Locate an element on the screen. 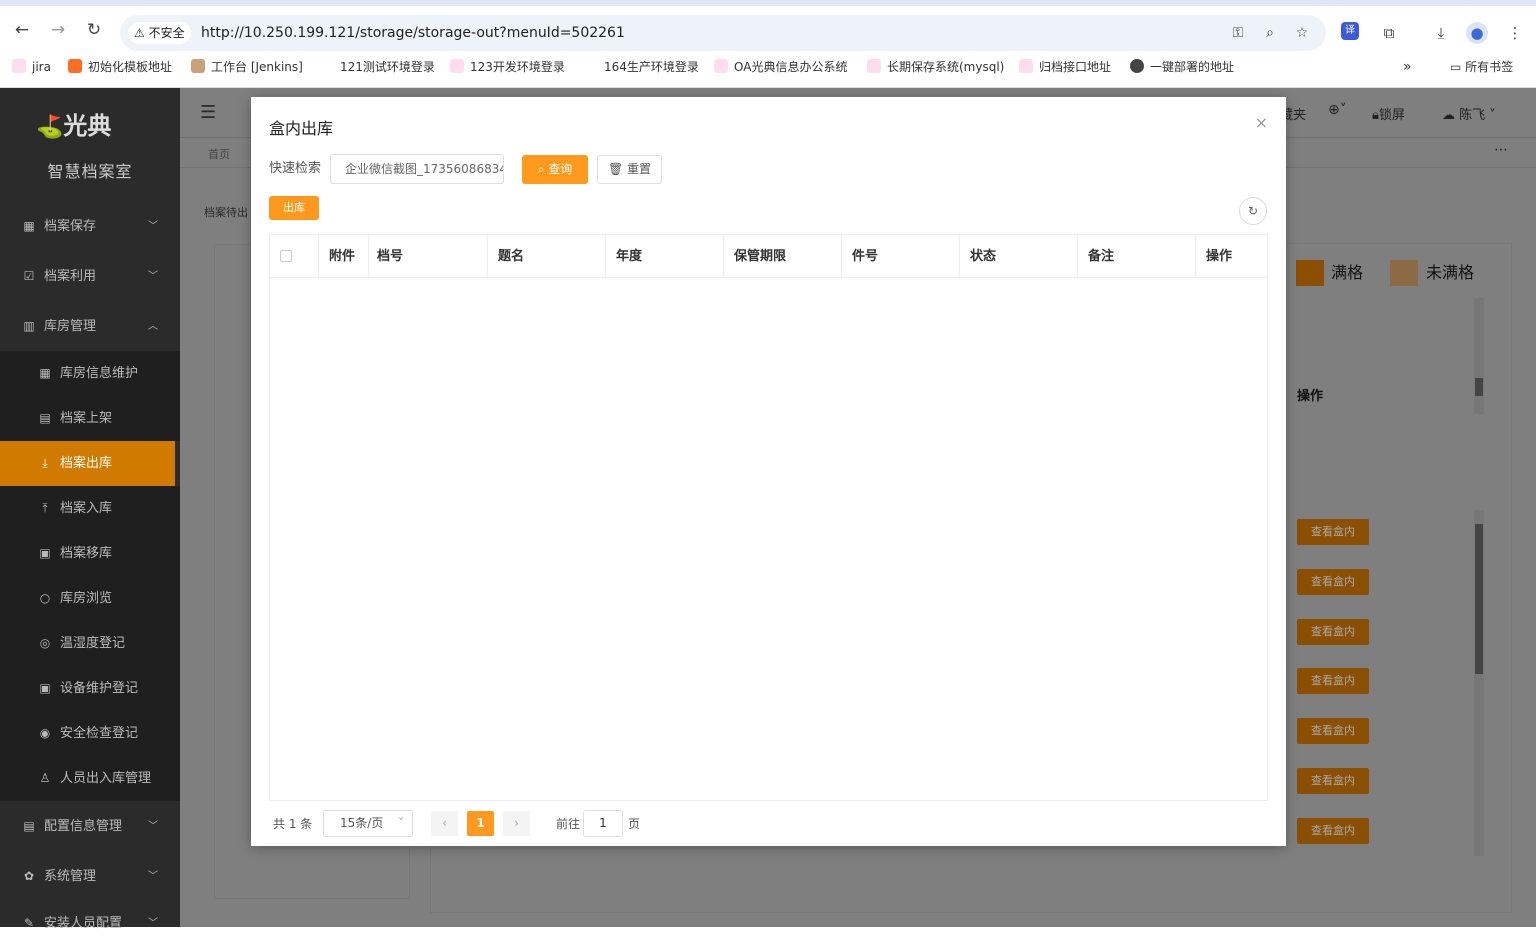 The height and width of the screenshot is (946, 1536). bookmark-item: jira is located at coordinates (31, 67).